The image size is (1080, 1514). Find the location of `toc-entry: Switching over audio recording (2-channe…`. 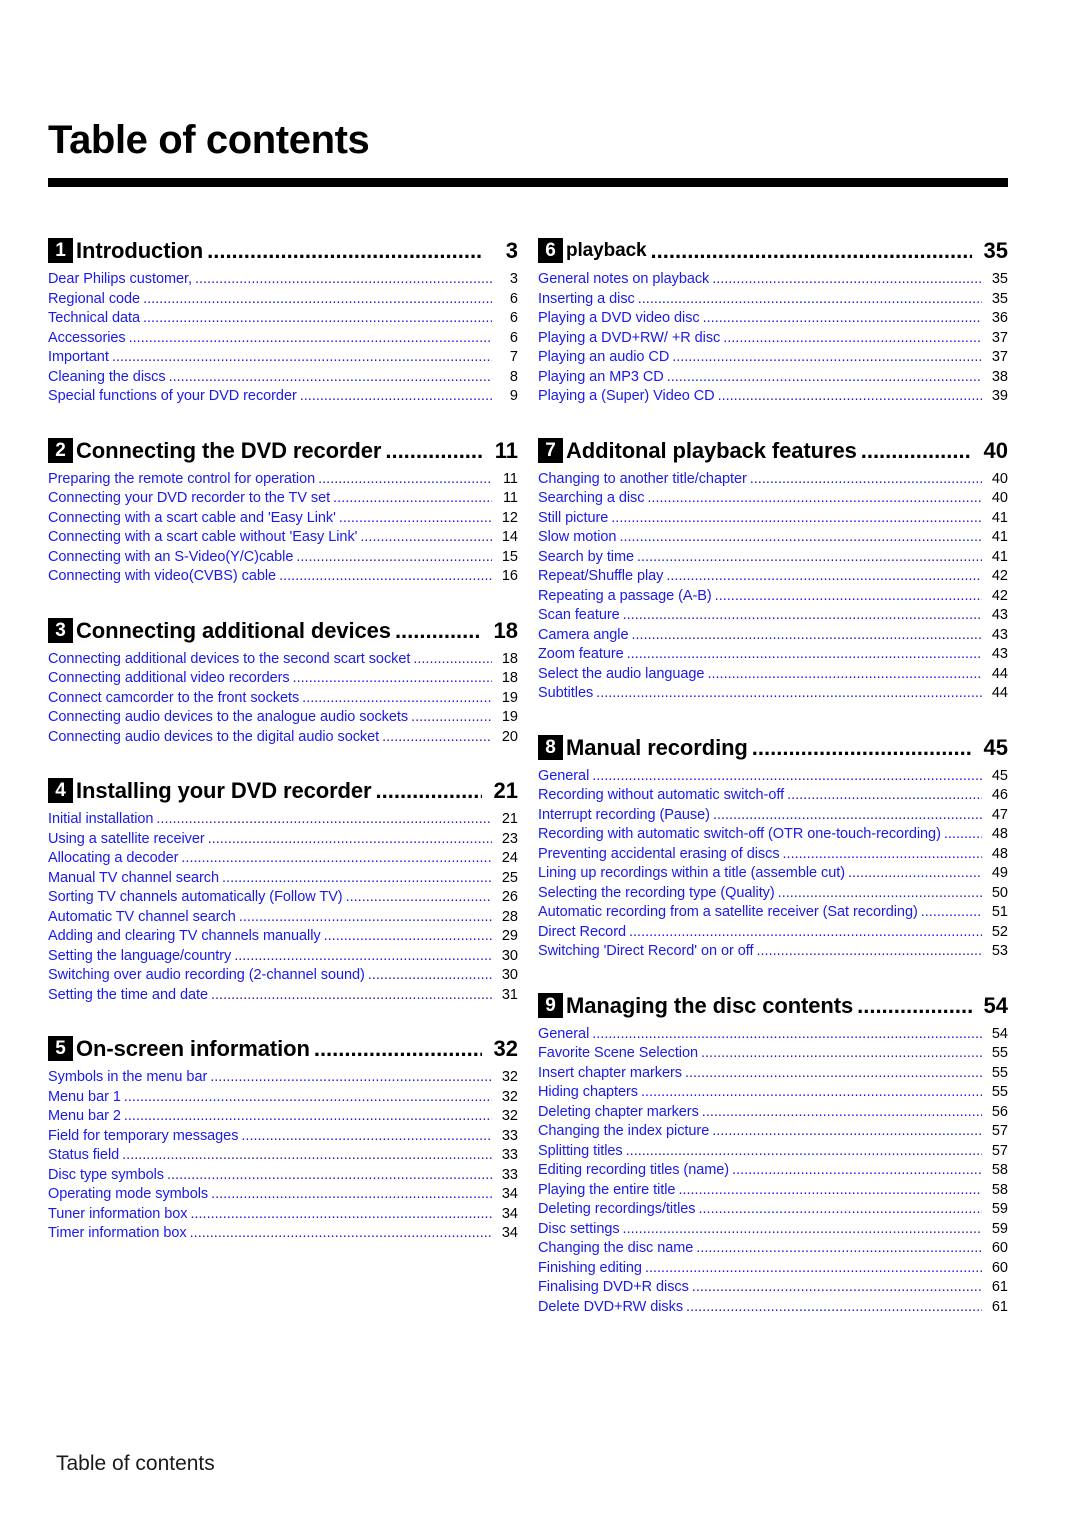

toc-entry: Switching over audio recording (2-channe… is located at coordinates (283, 977).